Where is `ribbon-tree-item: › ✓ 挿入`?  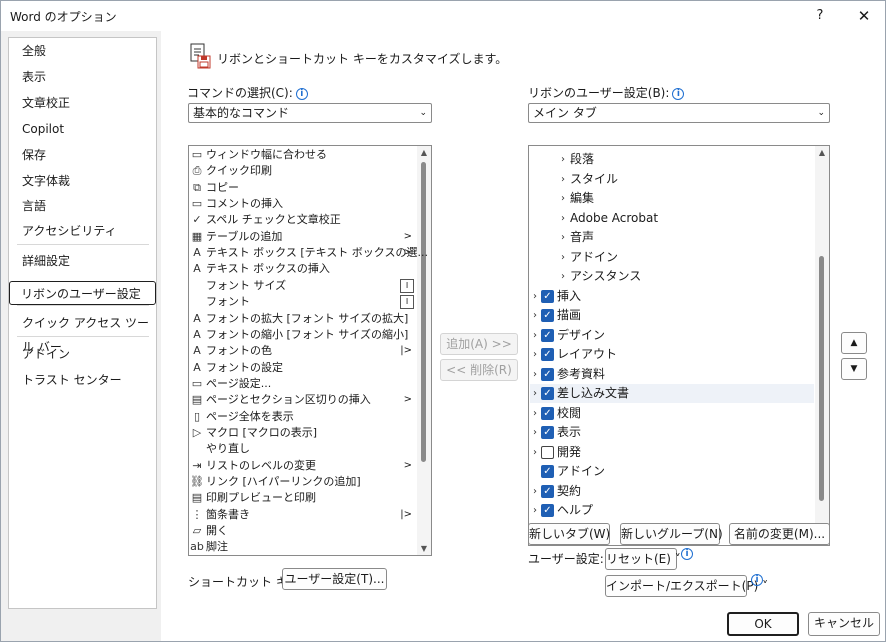 ribbon-tree-item: › ✓ 挿入 is located at coordinates (672, 296).